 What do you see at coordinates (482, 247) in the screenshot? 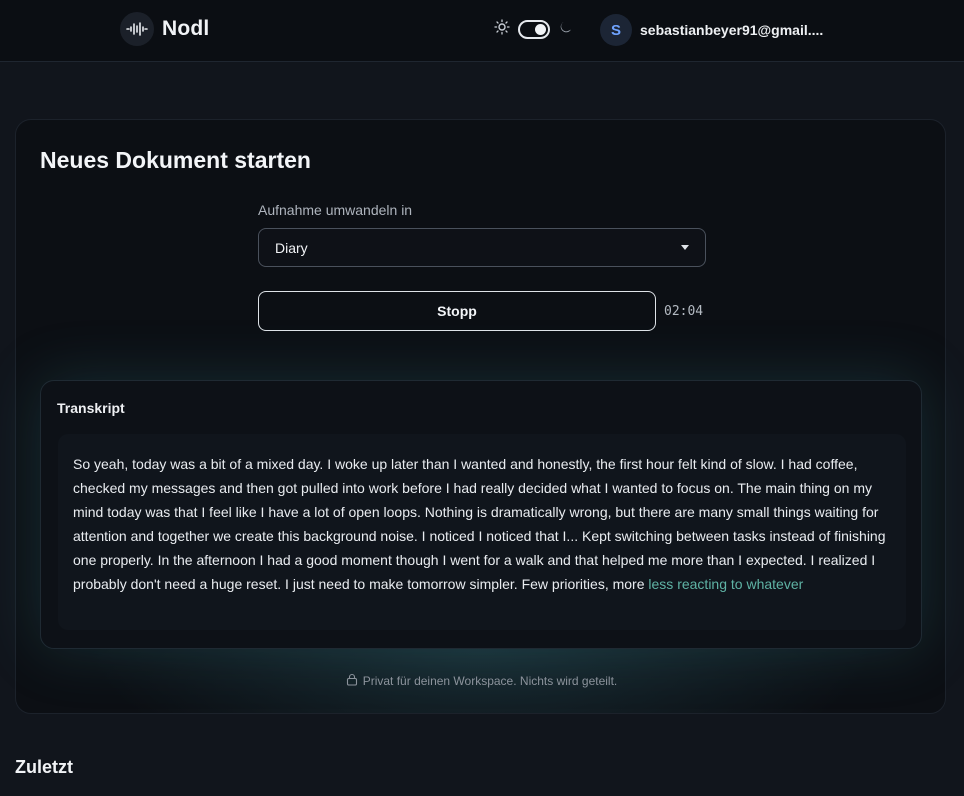
I see `document-type-select: Diary` at bounding box center [482, 247].